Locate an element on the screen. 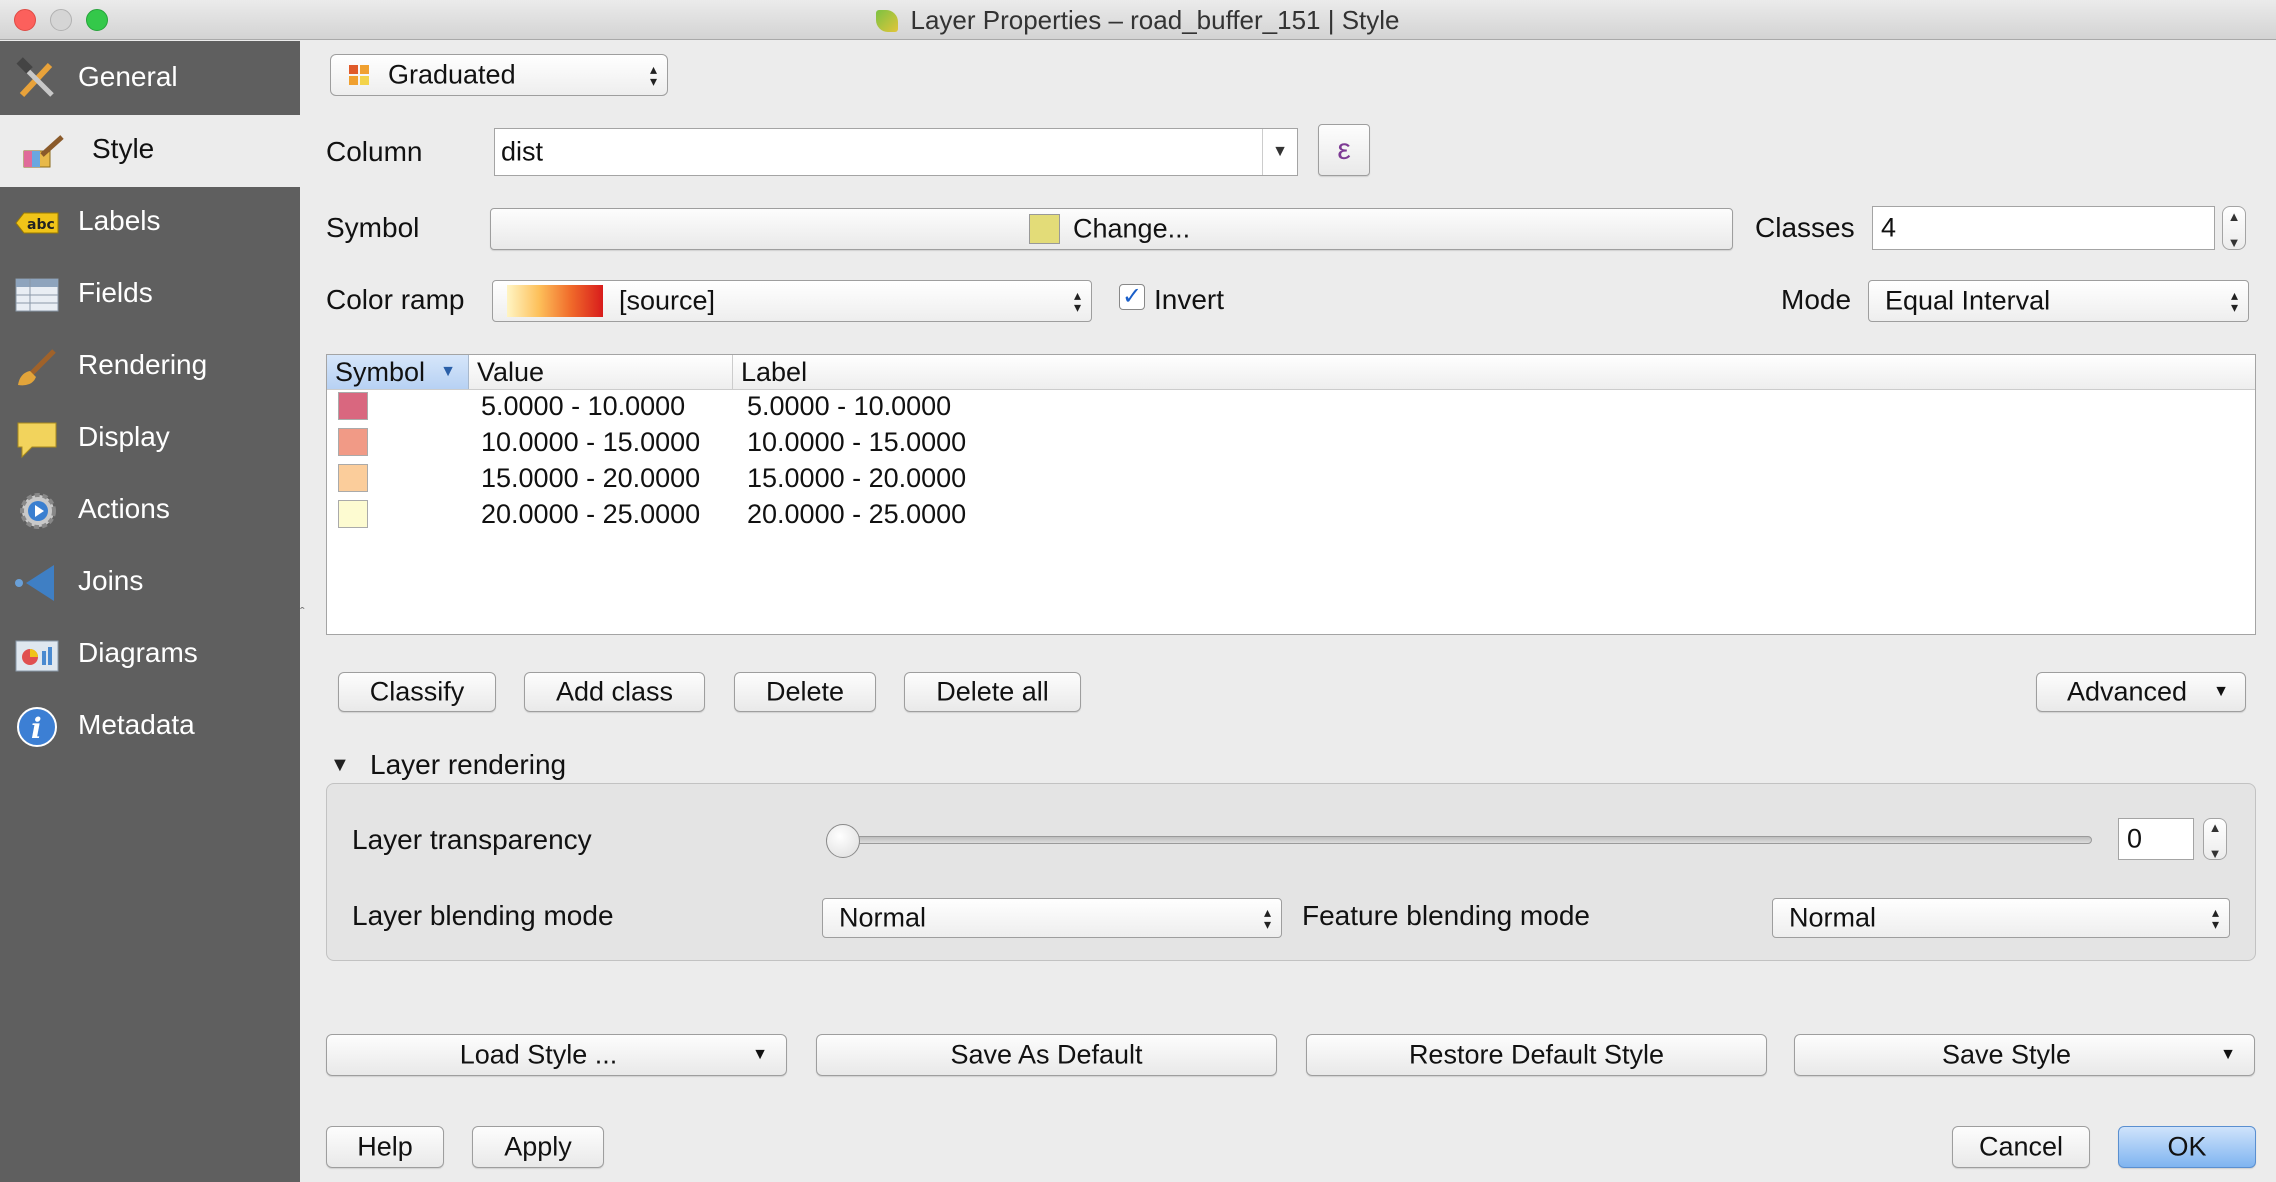  layer-blending-select: Normal ▴ ▾ is located at coordinates (1052, 918).